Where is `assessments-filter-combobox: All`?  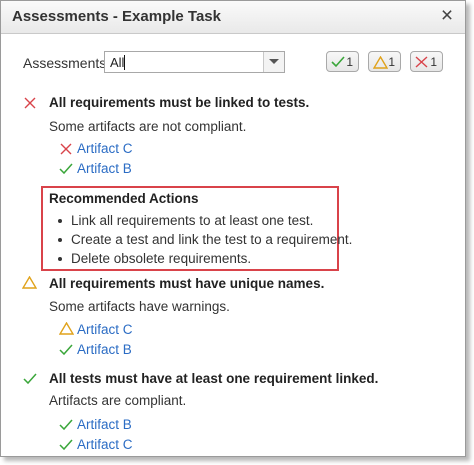 assessments-filter-combobox: All is located at coordinates (194, 62).